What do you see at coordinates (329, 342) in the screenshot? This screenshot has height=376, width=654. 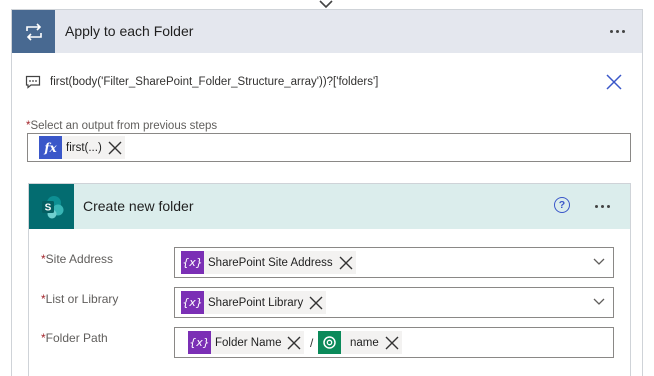 I see `dataverse-icon` at bounding box center [329, 342].